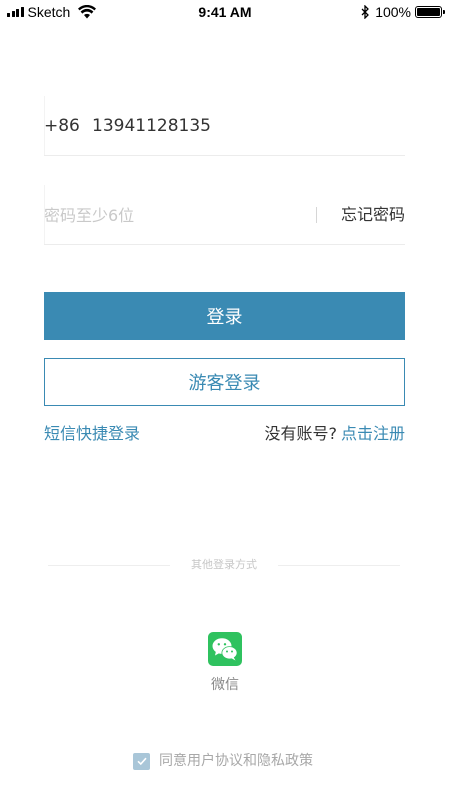 The width and height of the screenshot is (450, 800). I want to click on guest-login-button: 游客登录, so click(224, 382).